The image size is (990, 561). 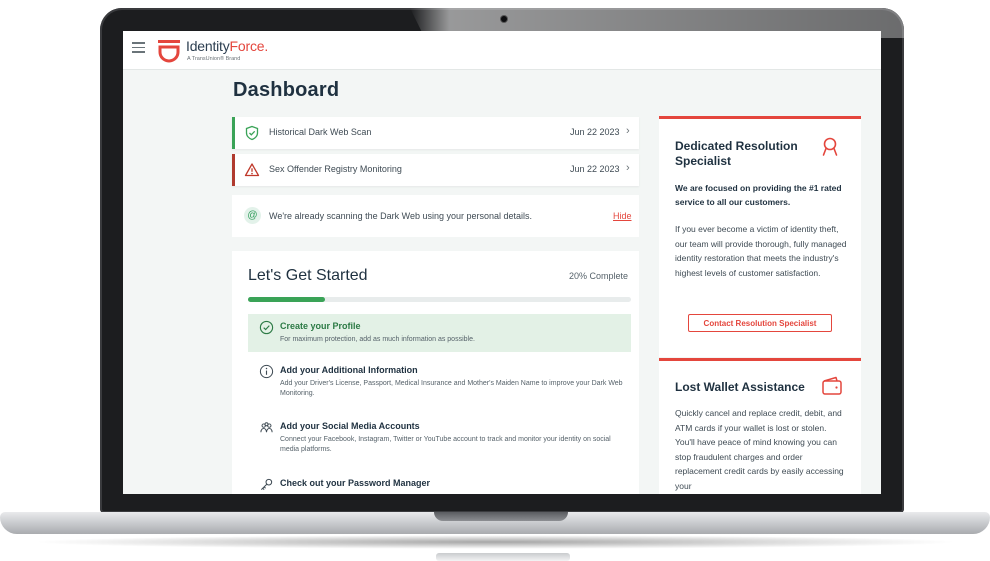 What do you see at coordinates (622, 216) in the screenshot?
I see `hide-notice-link: Hide` at bounding box center [622, 216].